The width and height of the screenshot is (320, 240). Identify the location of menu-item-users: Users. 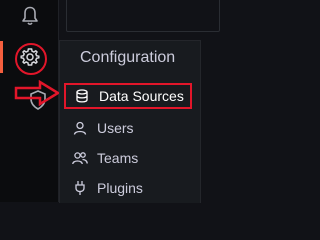
(130, 128).